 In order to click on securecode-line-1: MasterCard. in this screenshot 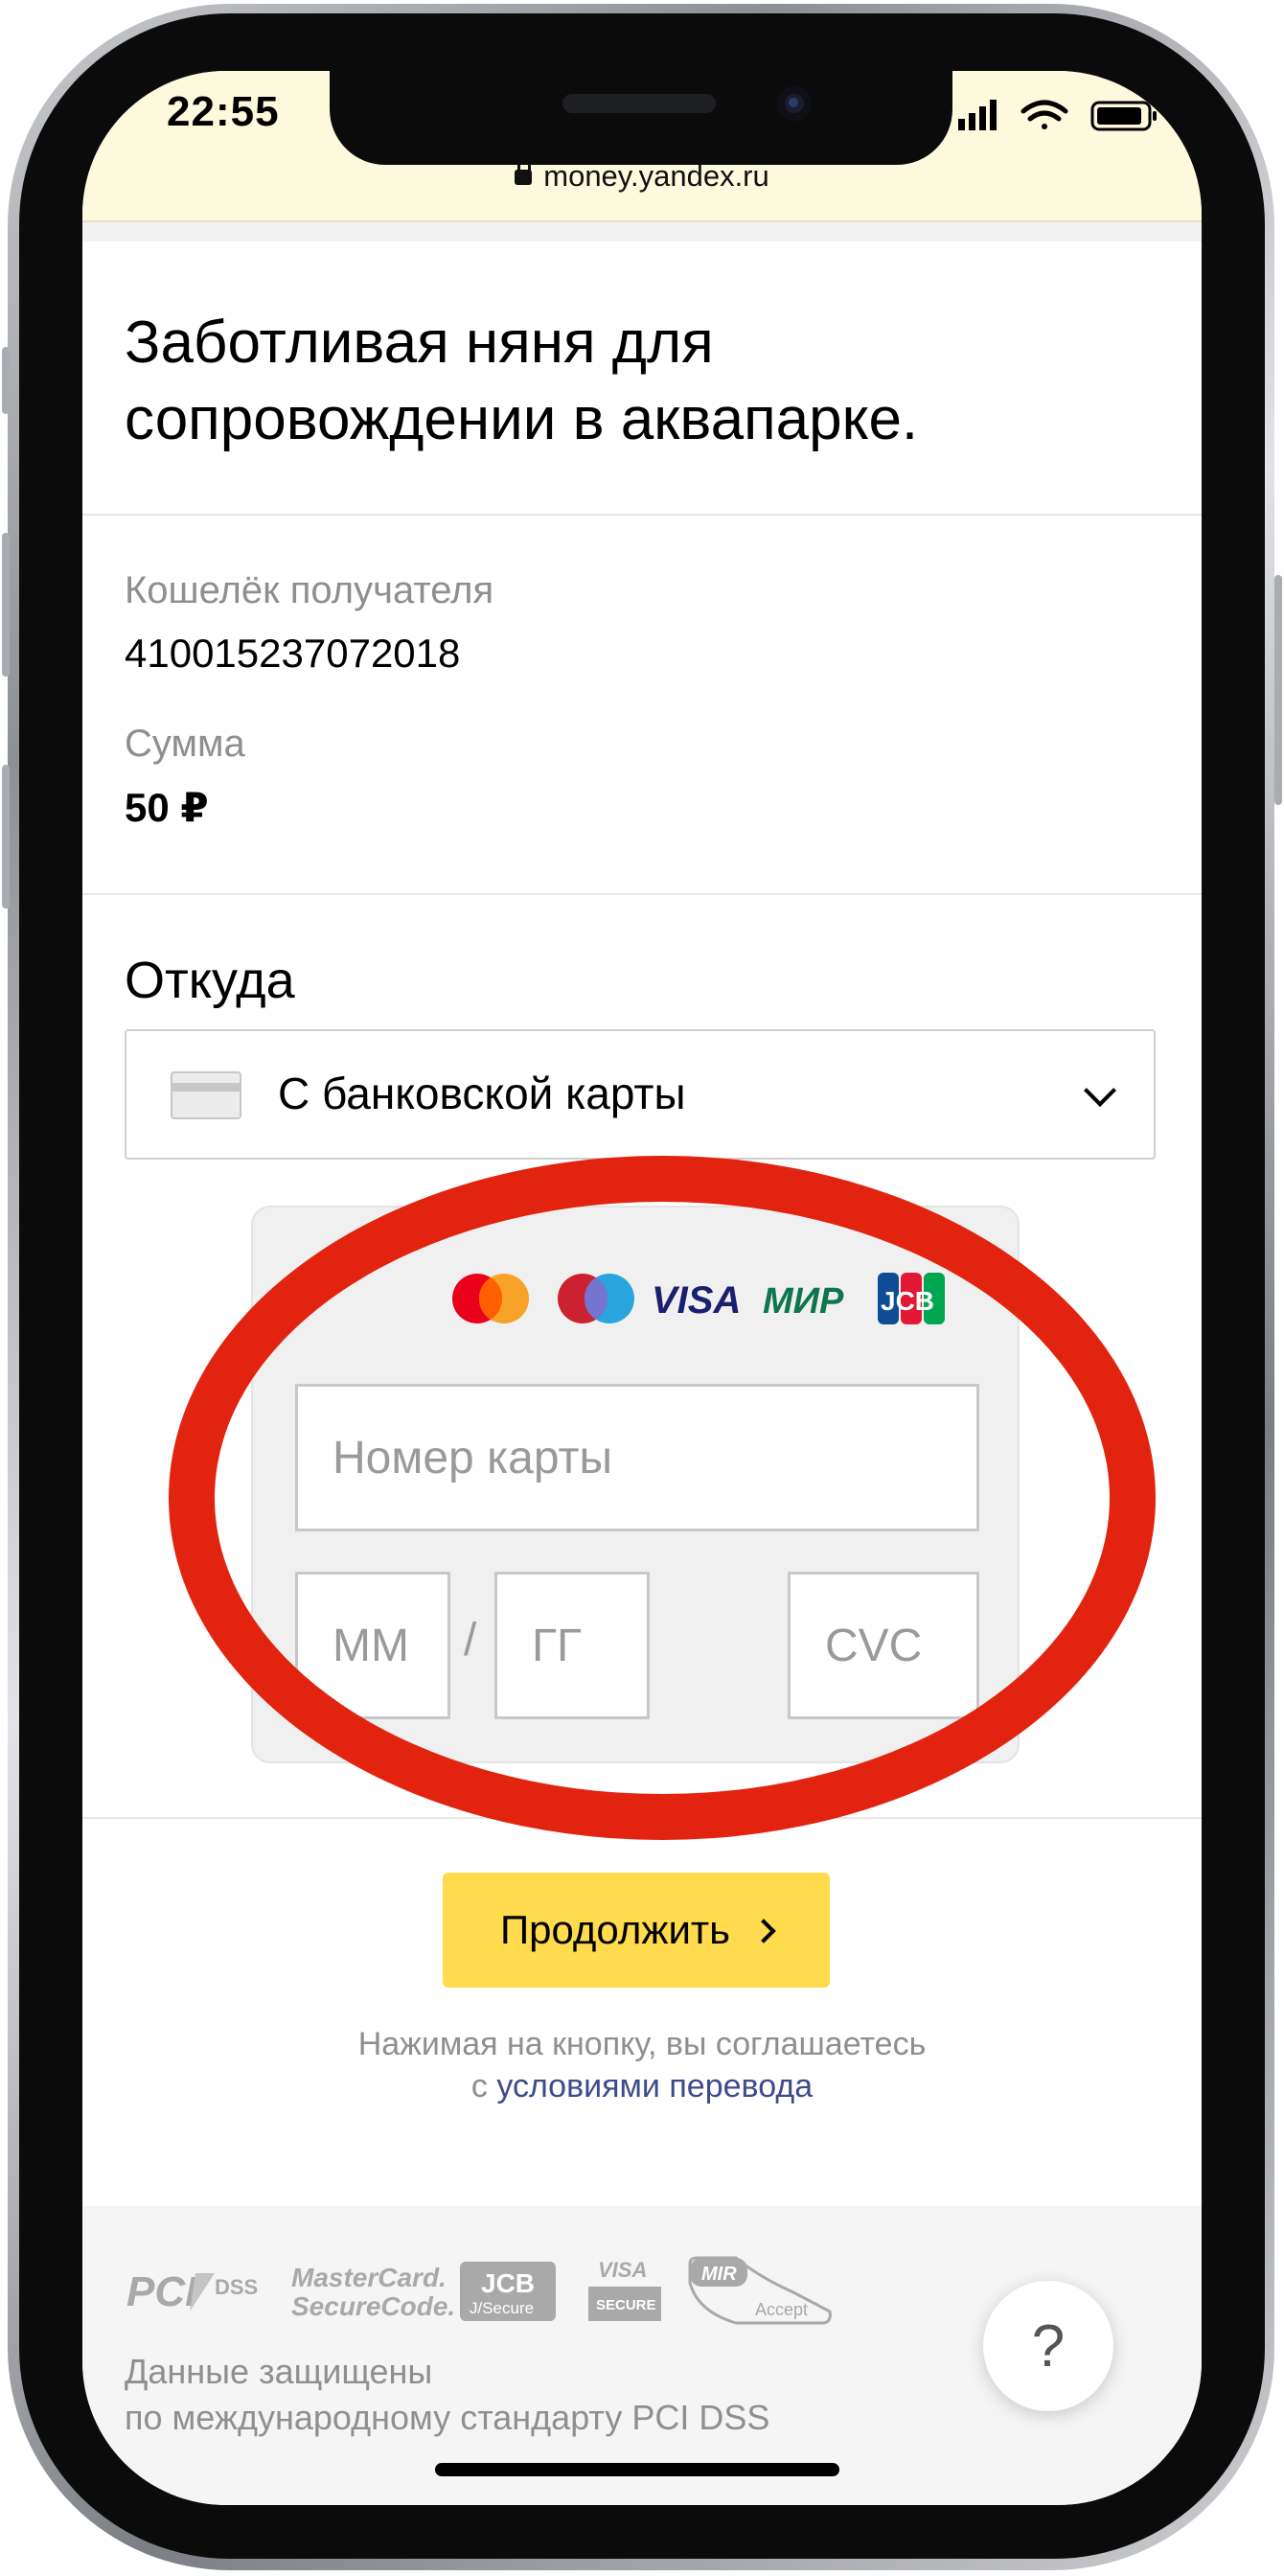, I will do `click(369, 2277)`.